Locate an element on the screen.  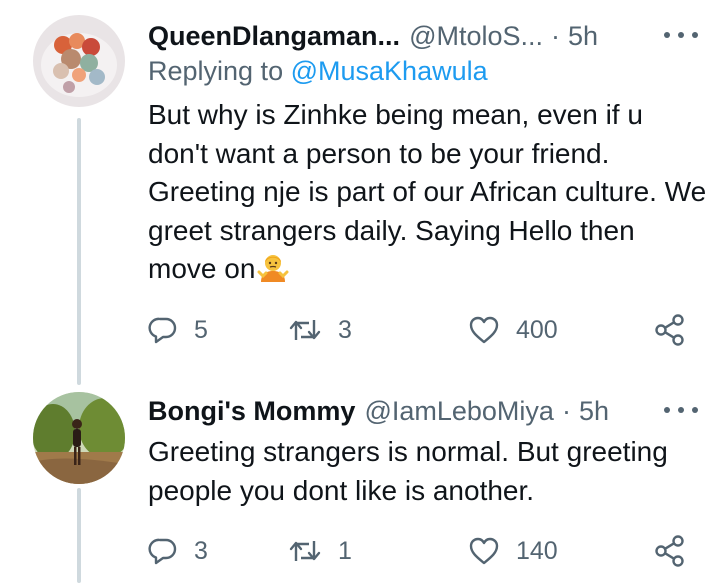
tweet-actions: 3 1 140 is located at coordinates (434, 551).